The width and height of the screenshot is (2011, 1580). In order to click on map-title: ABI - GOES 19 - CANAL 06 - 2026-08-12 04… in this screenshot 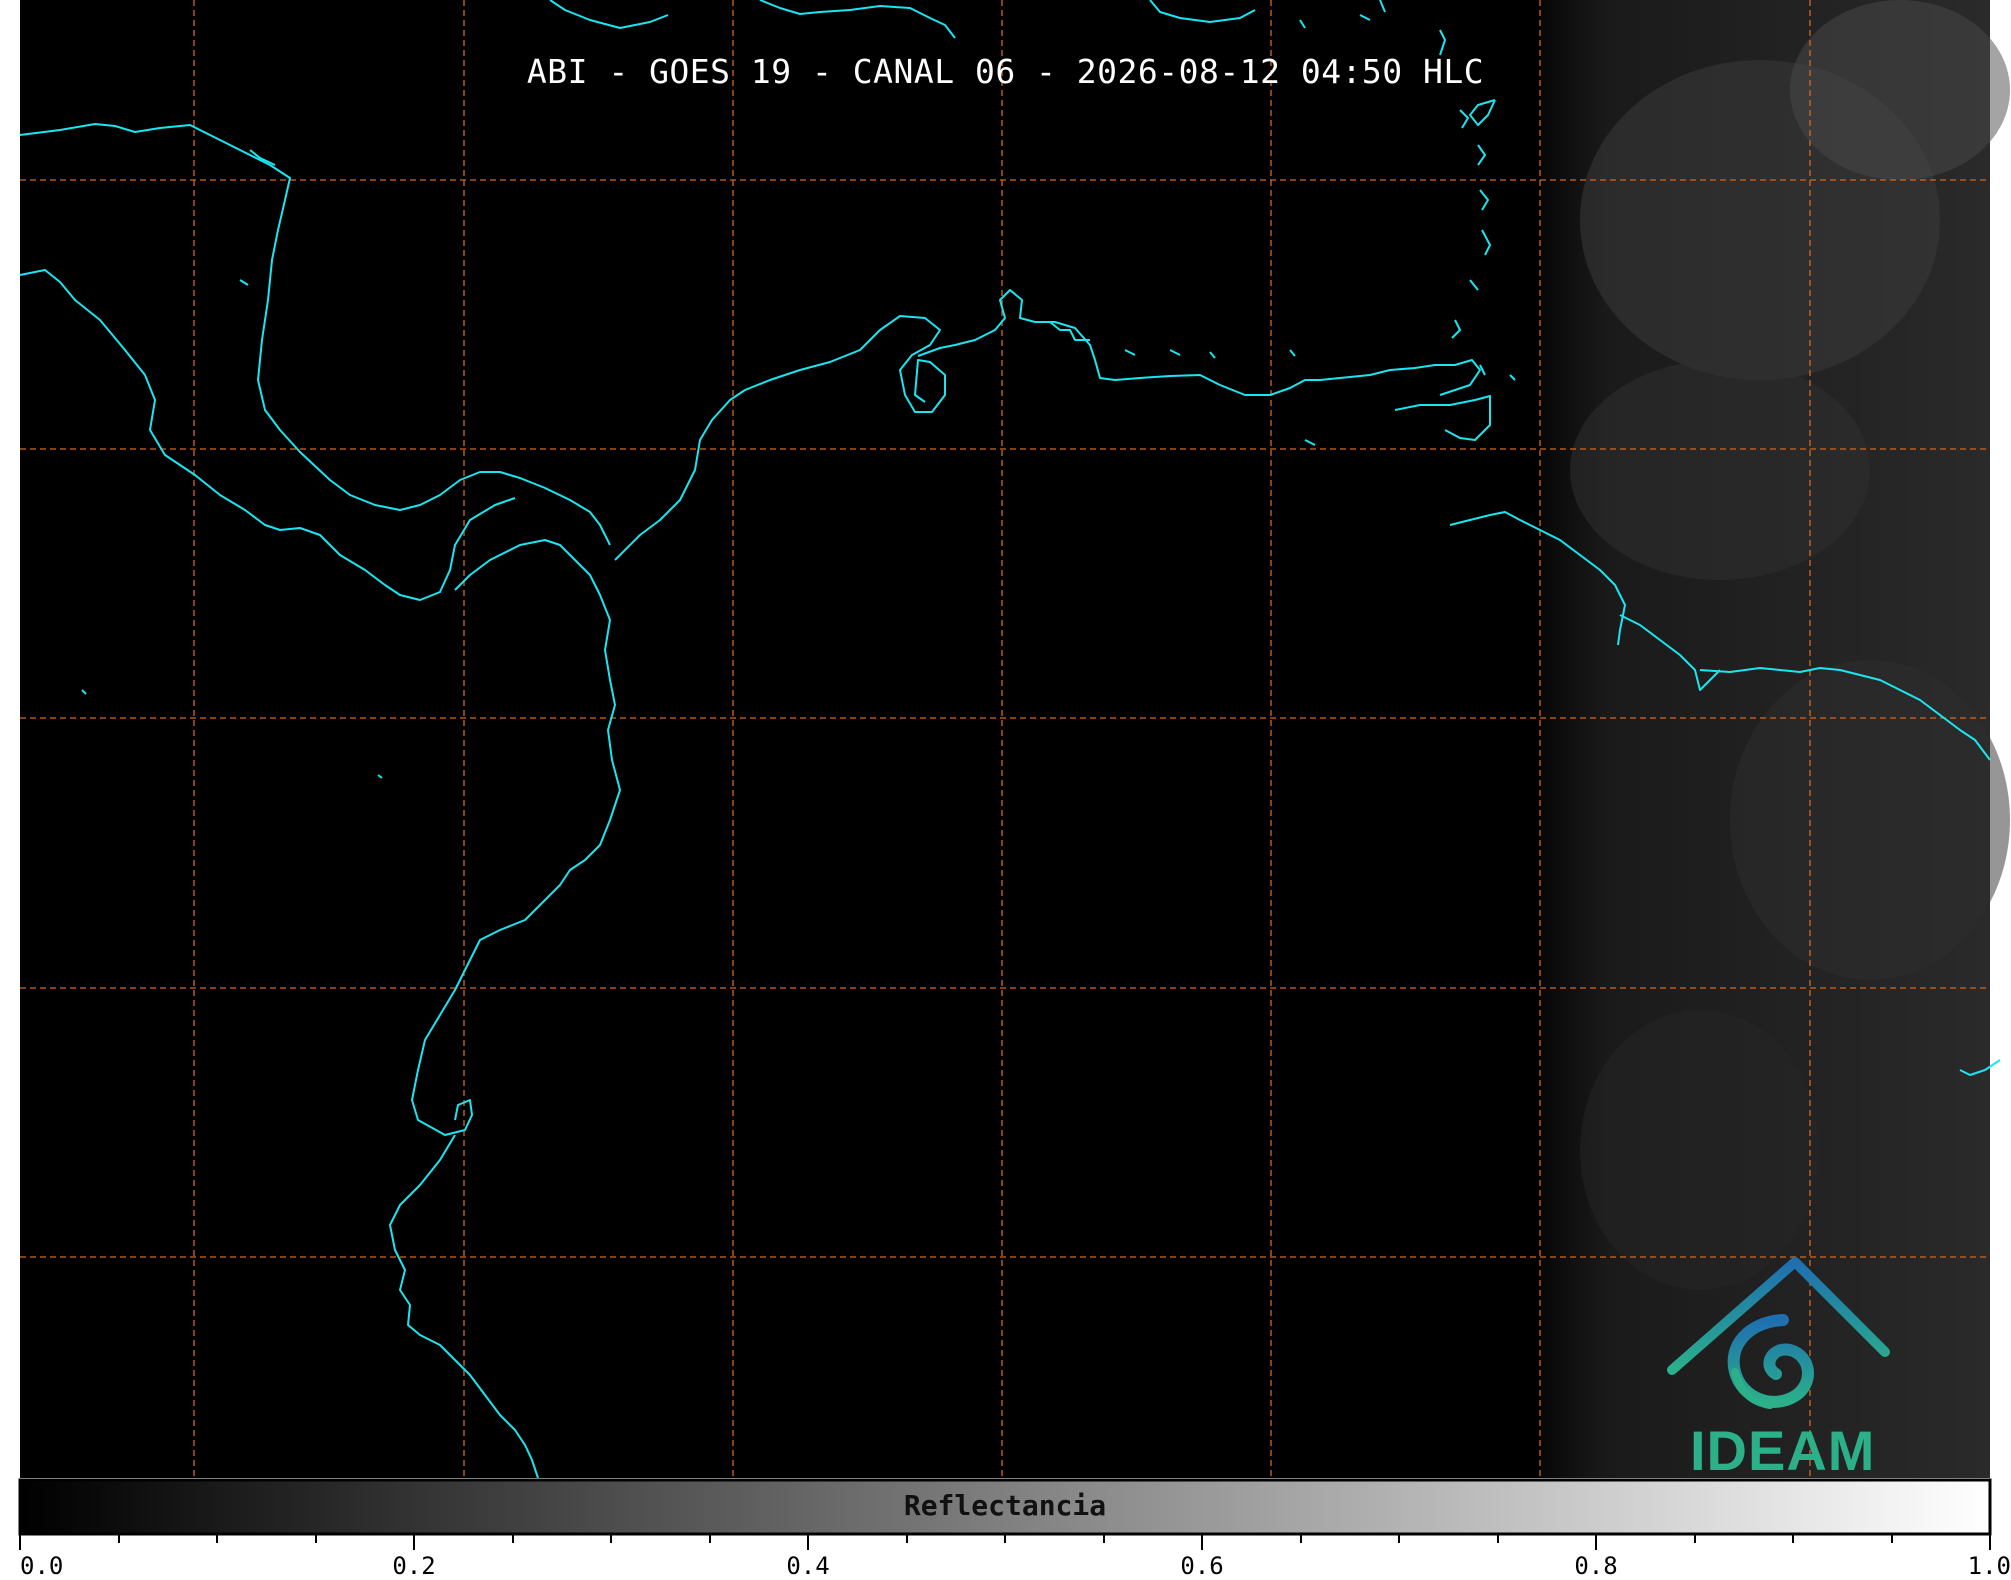, I will do `click(1005, 71)`.